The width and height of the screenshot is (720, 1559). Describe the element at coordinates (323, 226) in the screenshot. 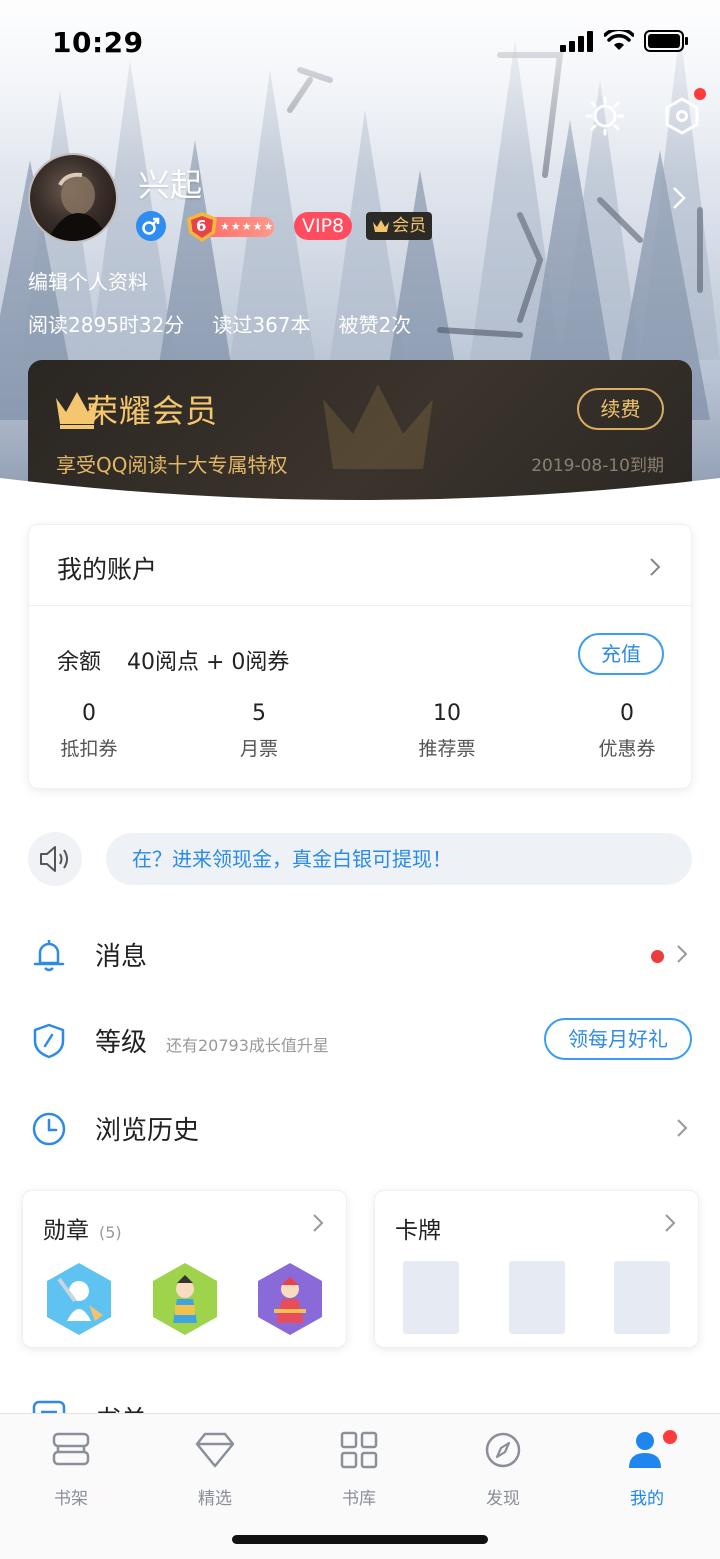

I see `vip-badge: VIP8` at that location.